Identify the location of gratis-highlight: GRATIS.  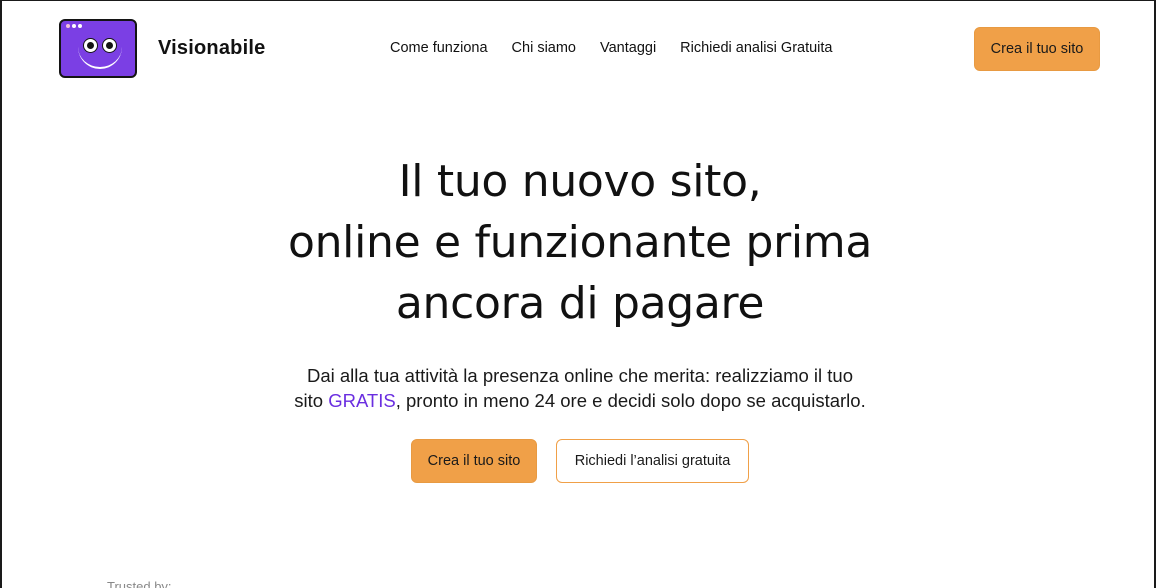
(362, 400).